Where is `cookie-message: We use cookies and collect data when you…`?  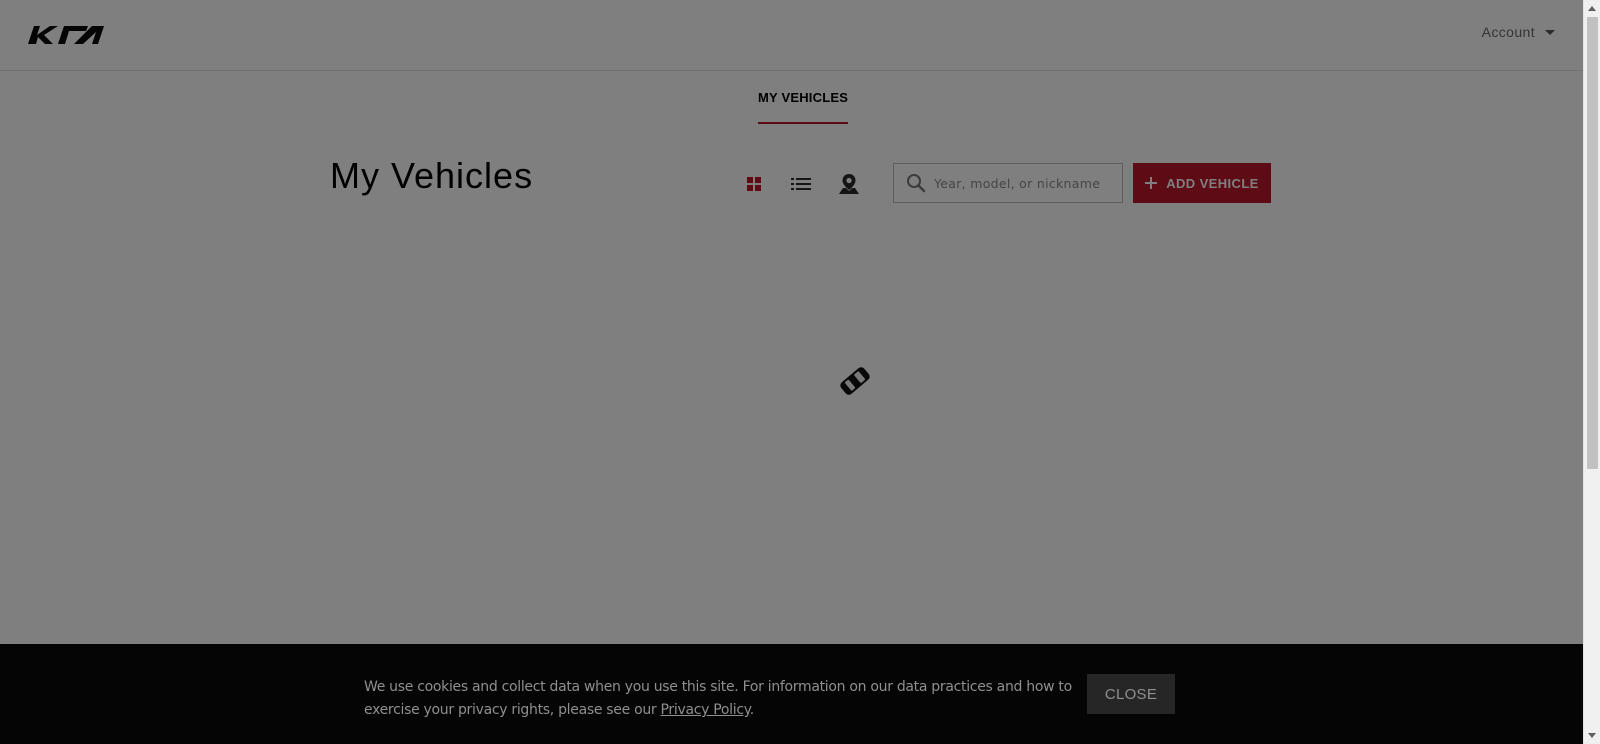 cookie-message: We use cookies and collect data when you… is located at coordinates (724, 699).